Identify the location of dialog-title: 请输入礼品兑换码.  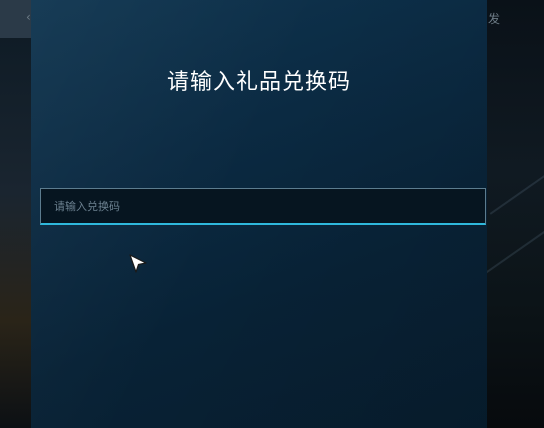
(258, 82).